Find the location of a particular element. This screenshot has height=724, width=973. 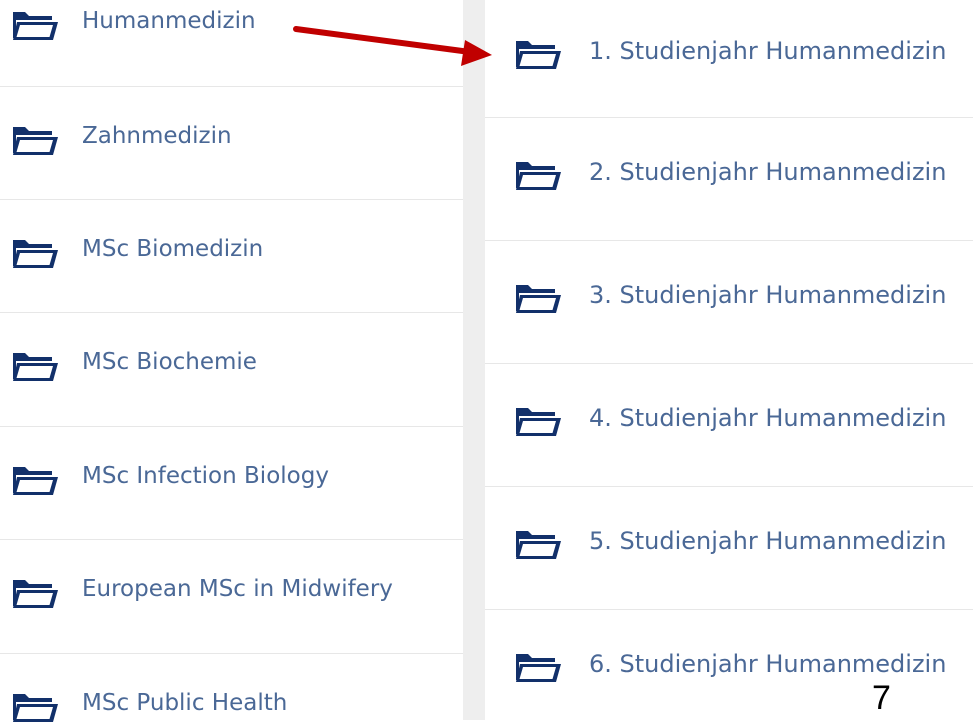

list-item-msc-biochemie: MSc Biochemie is located at coordinates (231, 370).